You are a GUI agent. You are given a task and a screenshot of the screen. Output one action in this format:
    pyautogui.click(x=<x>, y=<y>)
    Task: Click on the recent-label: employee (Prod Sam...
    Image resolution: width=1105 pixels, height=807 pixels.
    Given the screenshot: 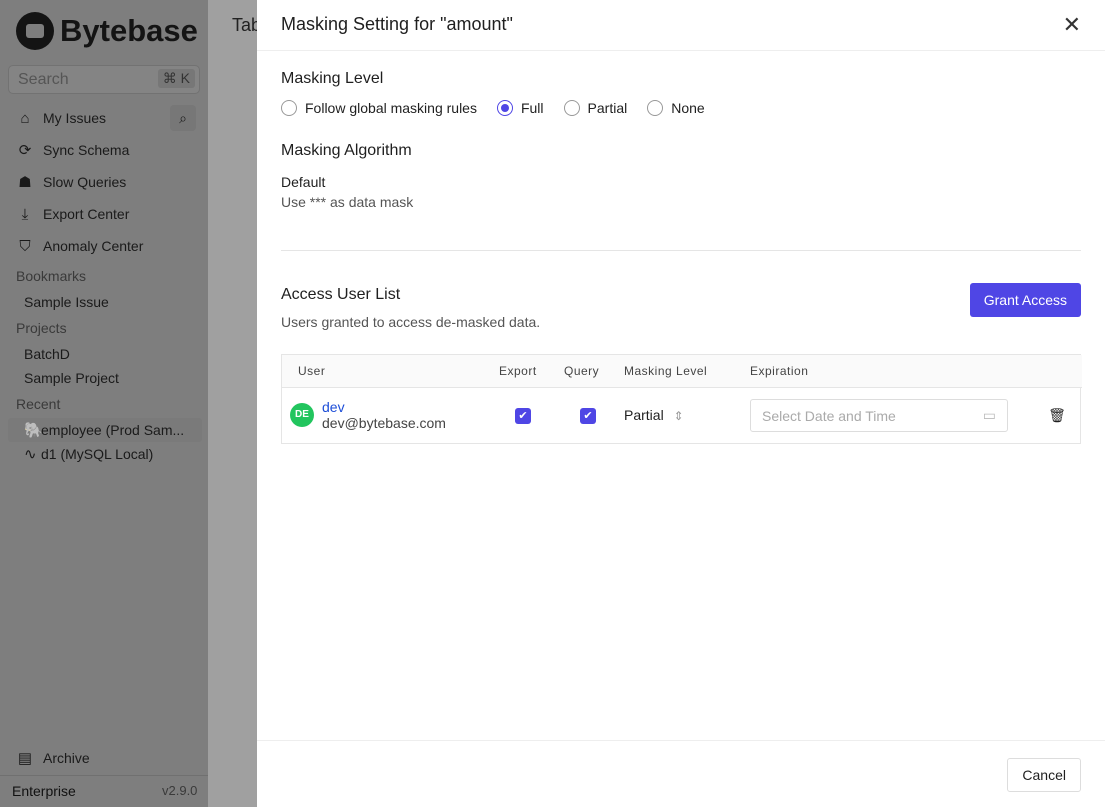 What is the action you would take?
    pyautogui.click(x=113, y=430)
    